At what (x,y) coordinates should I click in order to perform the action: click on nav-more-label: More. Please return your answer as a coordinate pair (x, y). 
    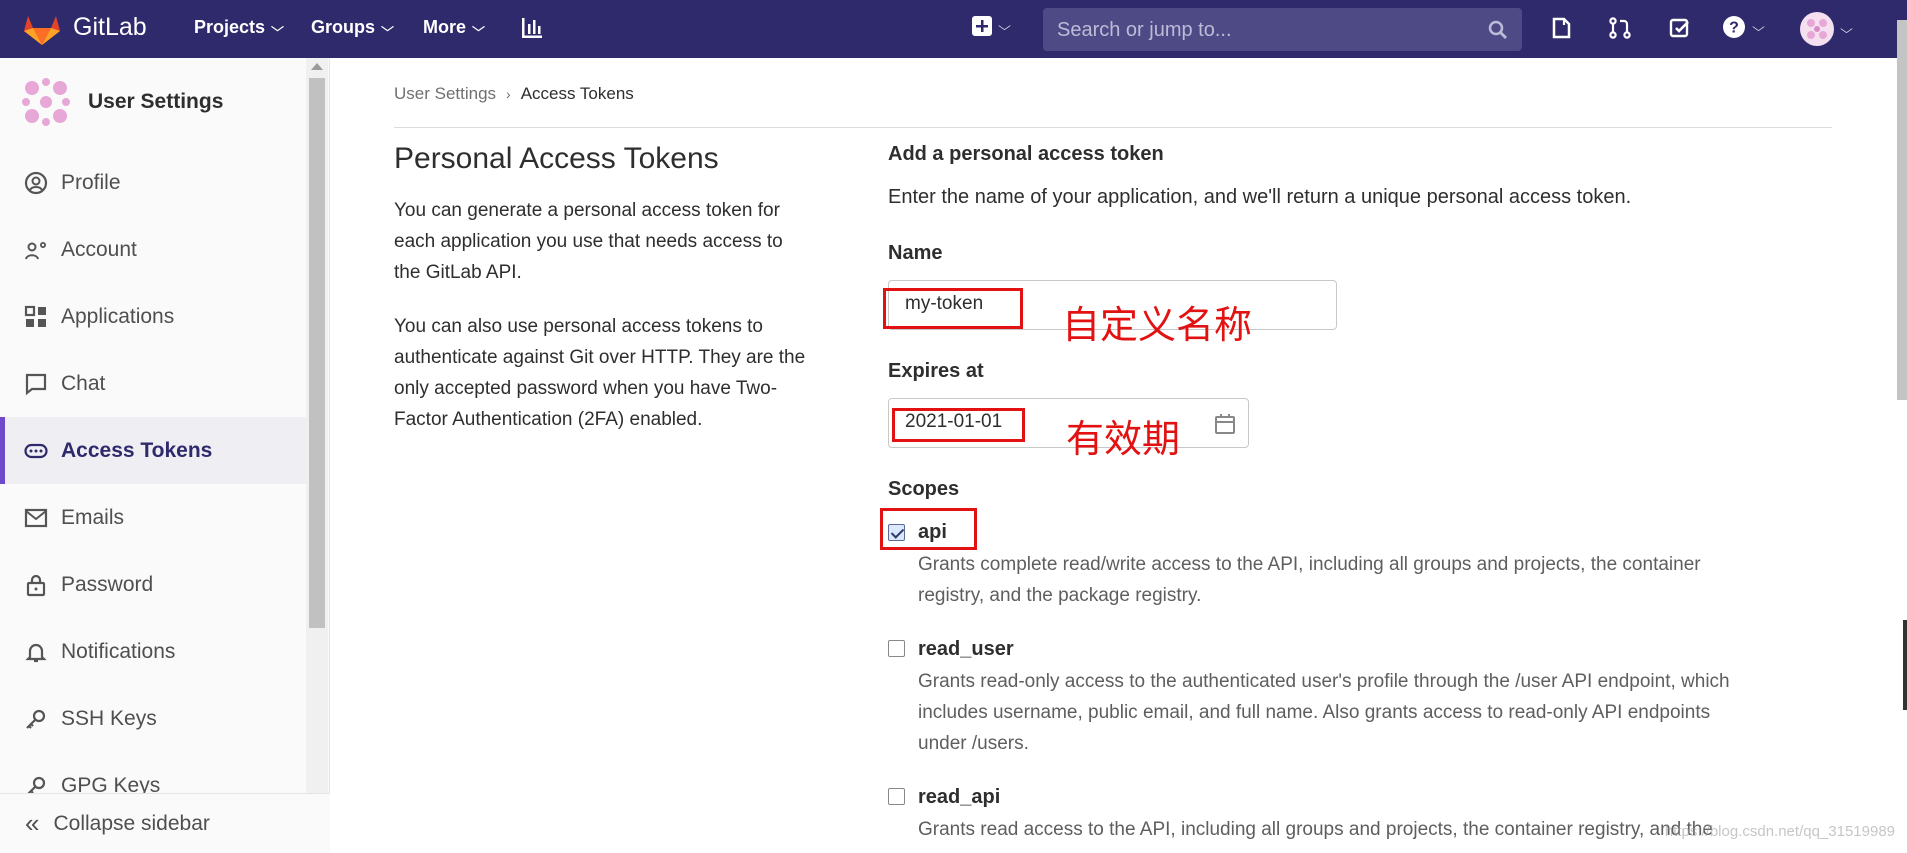
    Looking at the image, I should click on (445, 27).